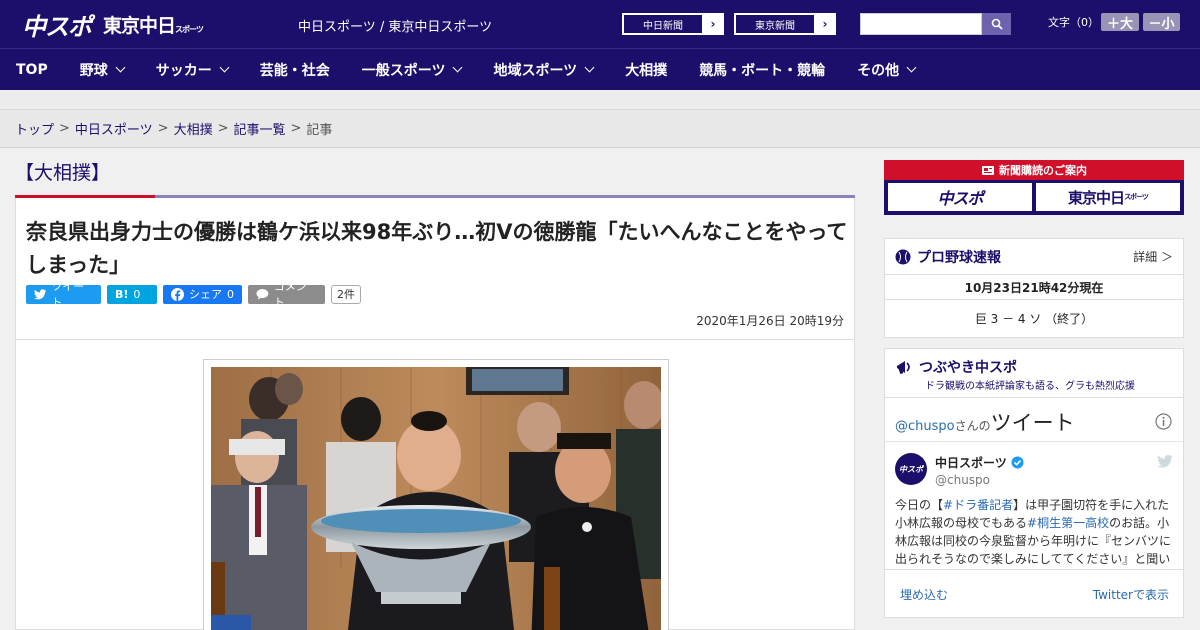  Describe the element at coordinates (775, 24) in the screenshot. I see `tokyo-shimbun-label: 東京新聞` at that location.